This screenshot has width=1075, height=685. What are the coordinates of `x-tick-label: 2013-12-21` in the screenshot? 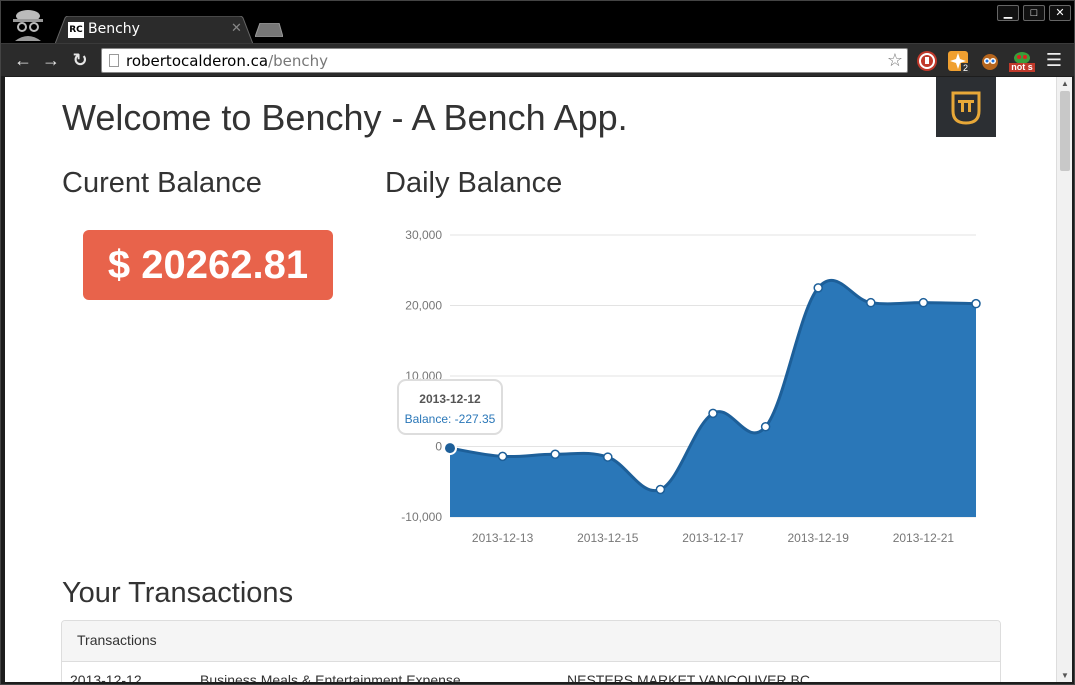 It's located at (924, 538).